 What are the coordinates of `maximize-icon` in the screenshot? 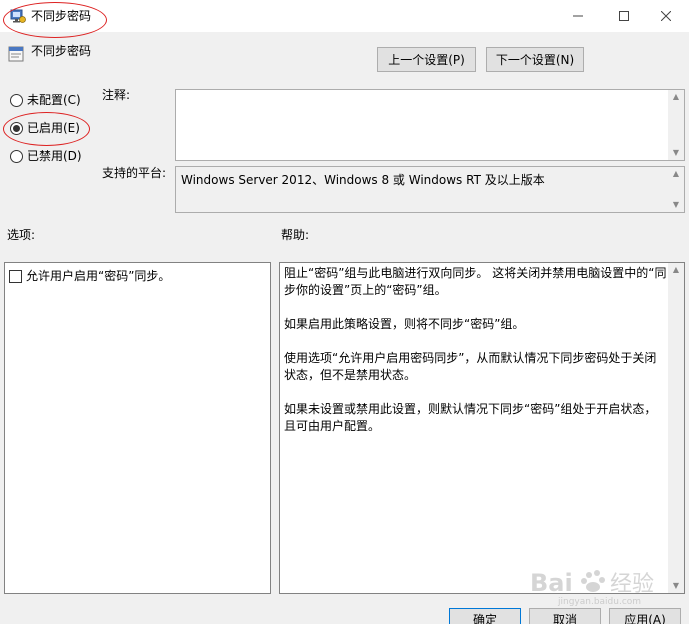 It's located at (624, 16).